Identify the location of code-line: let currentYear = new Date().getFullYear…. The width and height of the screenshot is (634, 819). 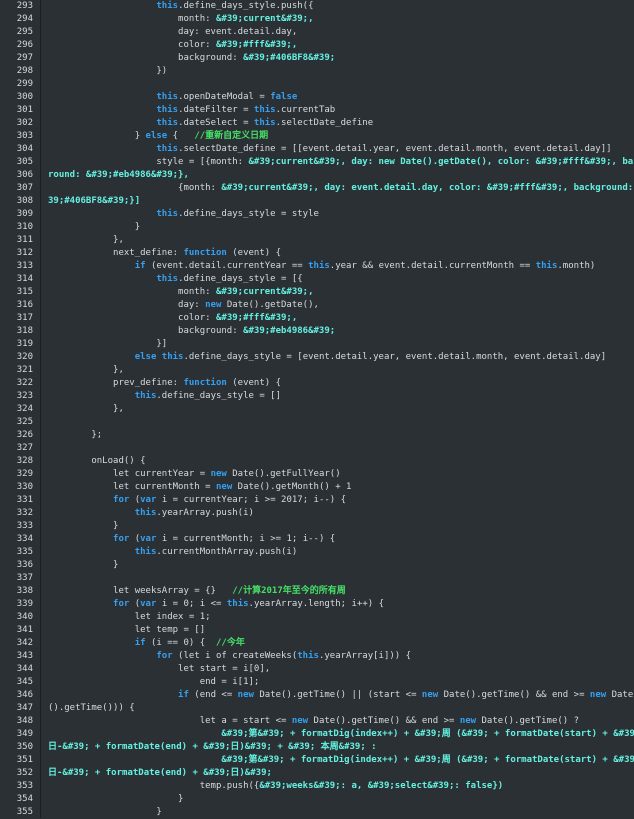
(194, 474).